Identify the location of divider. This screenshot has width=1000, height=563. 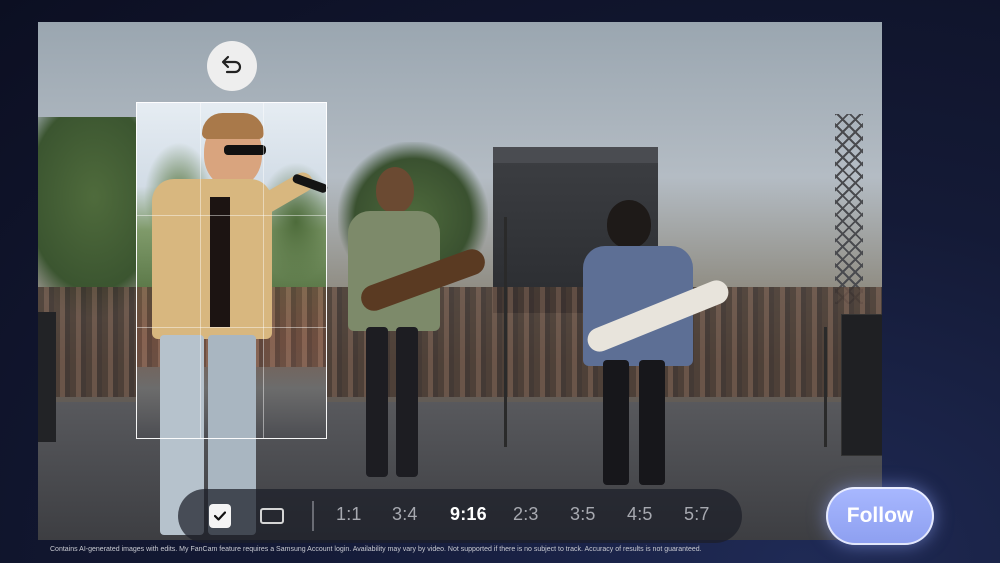
(313, 516).